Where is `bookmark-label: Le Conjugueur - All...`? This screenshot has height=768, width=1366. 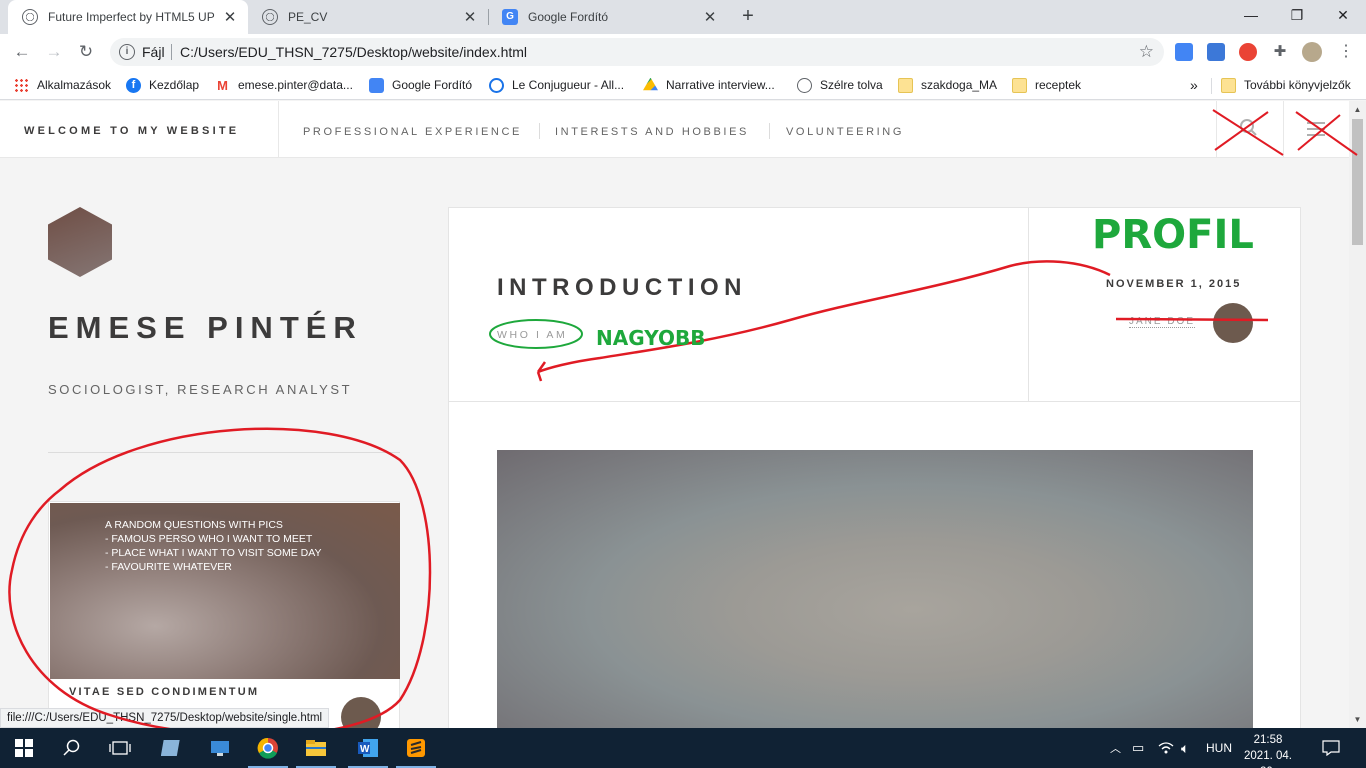 bookmark-label: Le Conjugueur - All... is located at coordinates (568, 85).